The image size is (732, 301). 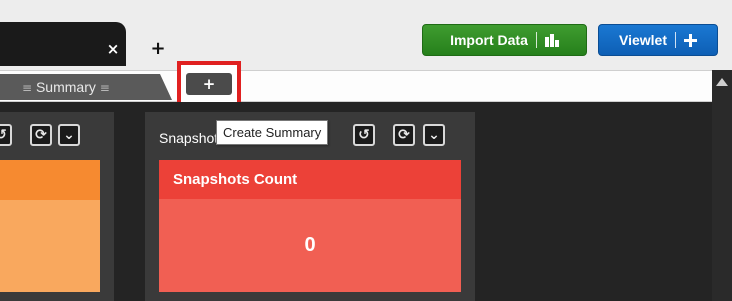 I want to click on card-value: 0, so click(x=310, y=245).